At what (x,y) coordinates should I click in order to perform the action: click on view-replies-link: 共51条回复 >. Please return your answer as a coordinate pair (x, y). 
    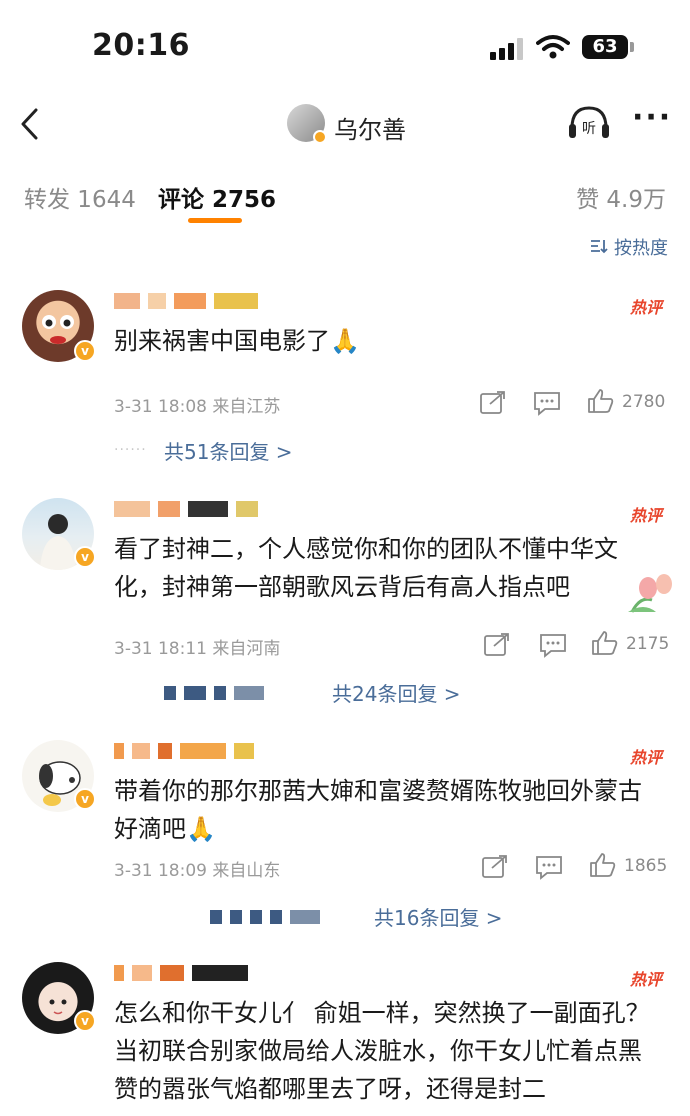
    Looking at the image, I should click on (228, 450).